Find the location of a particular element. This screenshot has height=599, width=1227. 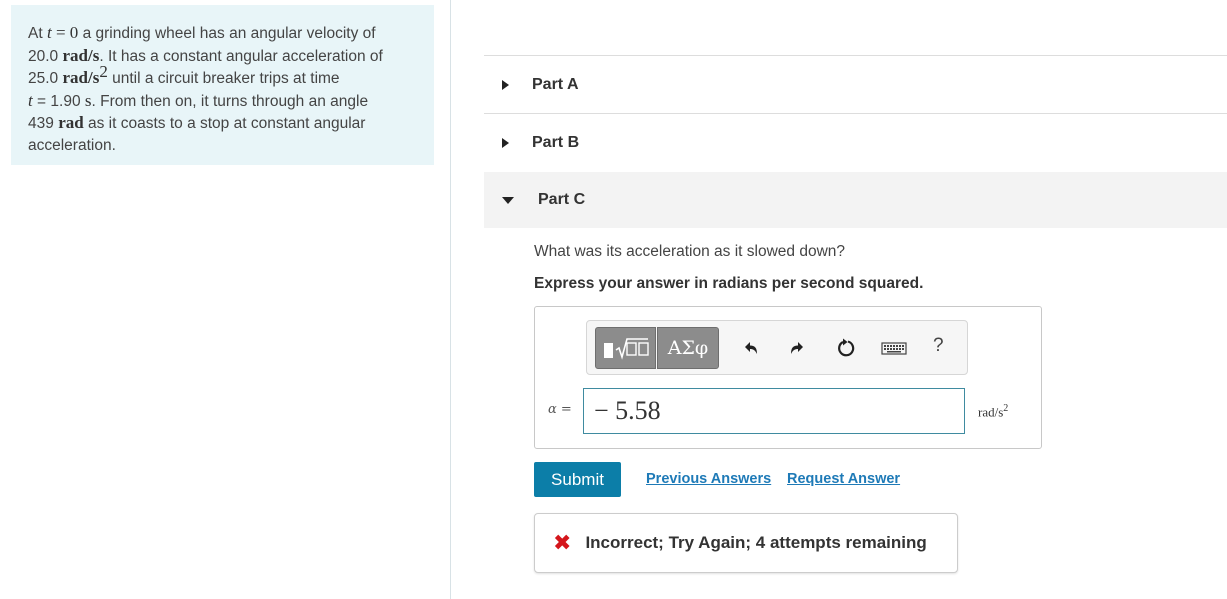

templates-icon is located at coordinates (626, 349).